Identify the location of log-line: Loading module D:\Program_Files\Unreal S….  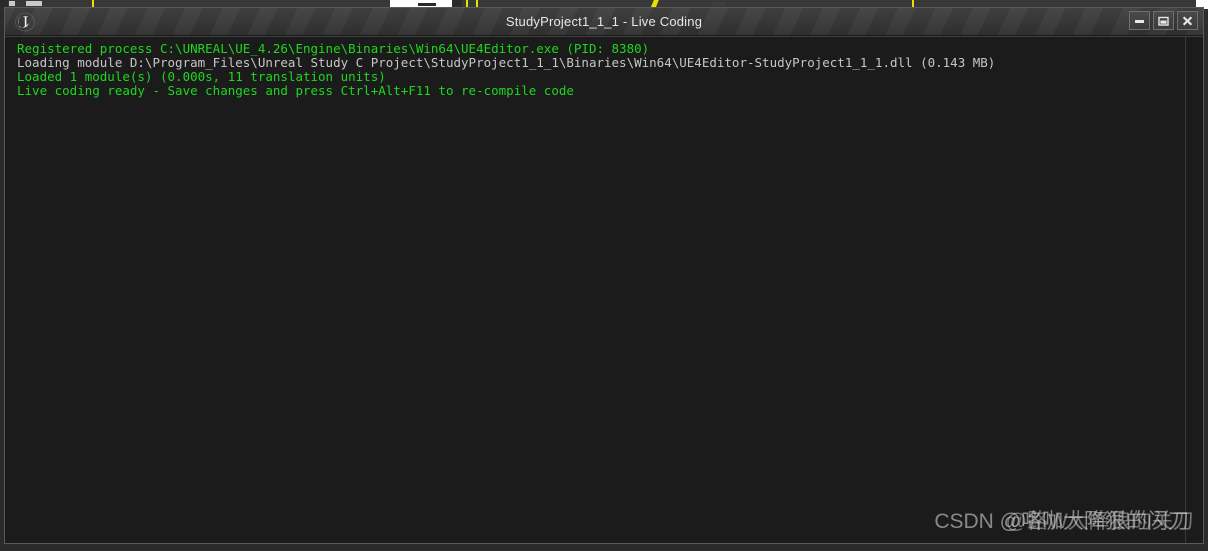
(506, 62).